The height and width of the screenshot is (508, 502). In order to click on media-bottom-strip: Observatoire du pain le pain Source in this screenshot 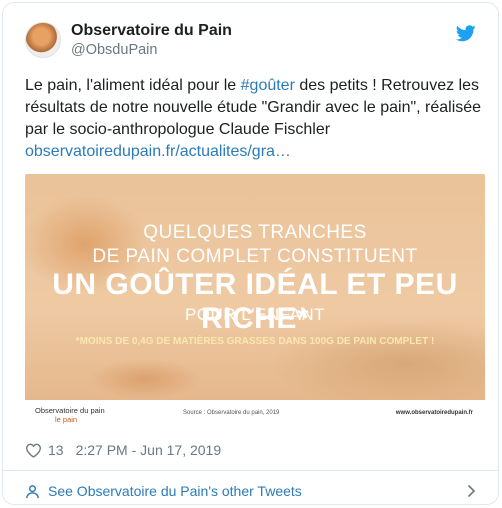, I will do `click(255, 414)`.